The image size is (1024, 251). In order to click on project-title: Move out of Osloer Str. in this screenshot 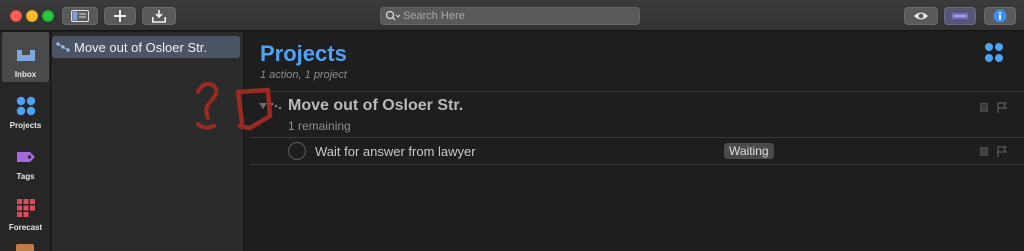, I will do `click(375, 106)`.